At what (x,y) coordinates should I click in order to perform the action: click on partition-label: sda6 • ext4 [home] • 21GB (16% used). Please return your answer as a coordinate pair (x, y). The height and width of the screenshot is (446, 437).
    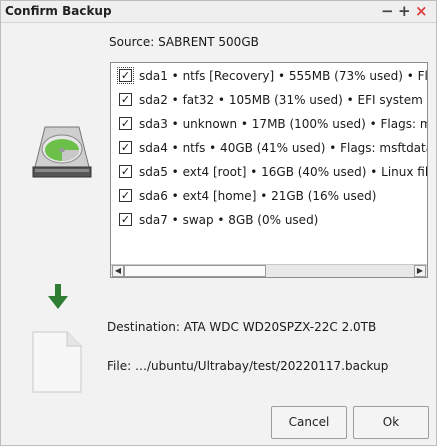
    Looking at the image, I should click on (258, 196).